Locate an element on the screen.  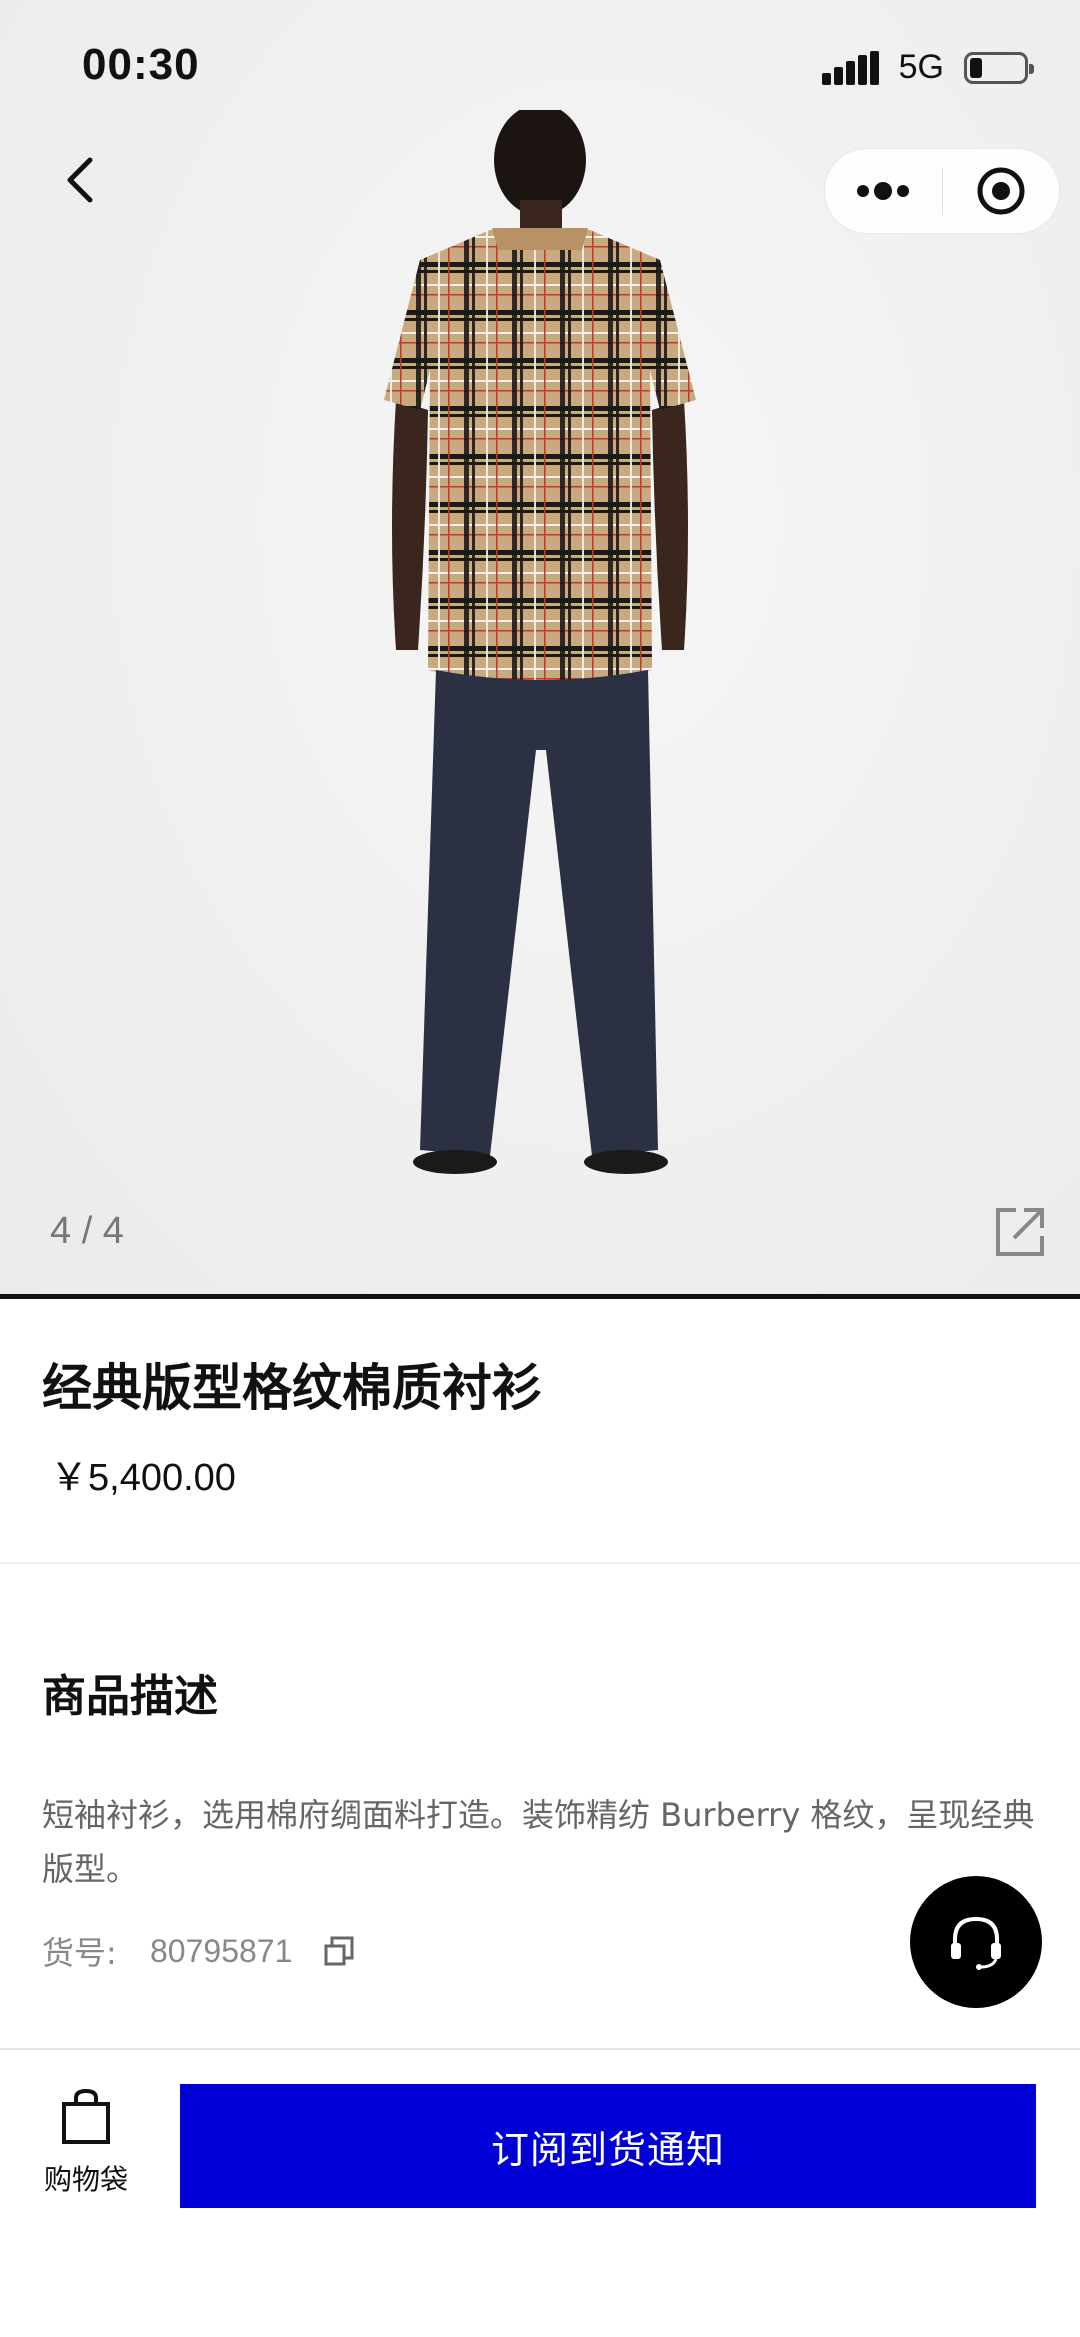
hero-divider is located at coordinates (540, 1296).